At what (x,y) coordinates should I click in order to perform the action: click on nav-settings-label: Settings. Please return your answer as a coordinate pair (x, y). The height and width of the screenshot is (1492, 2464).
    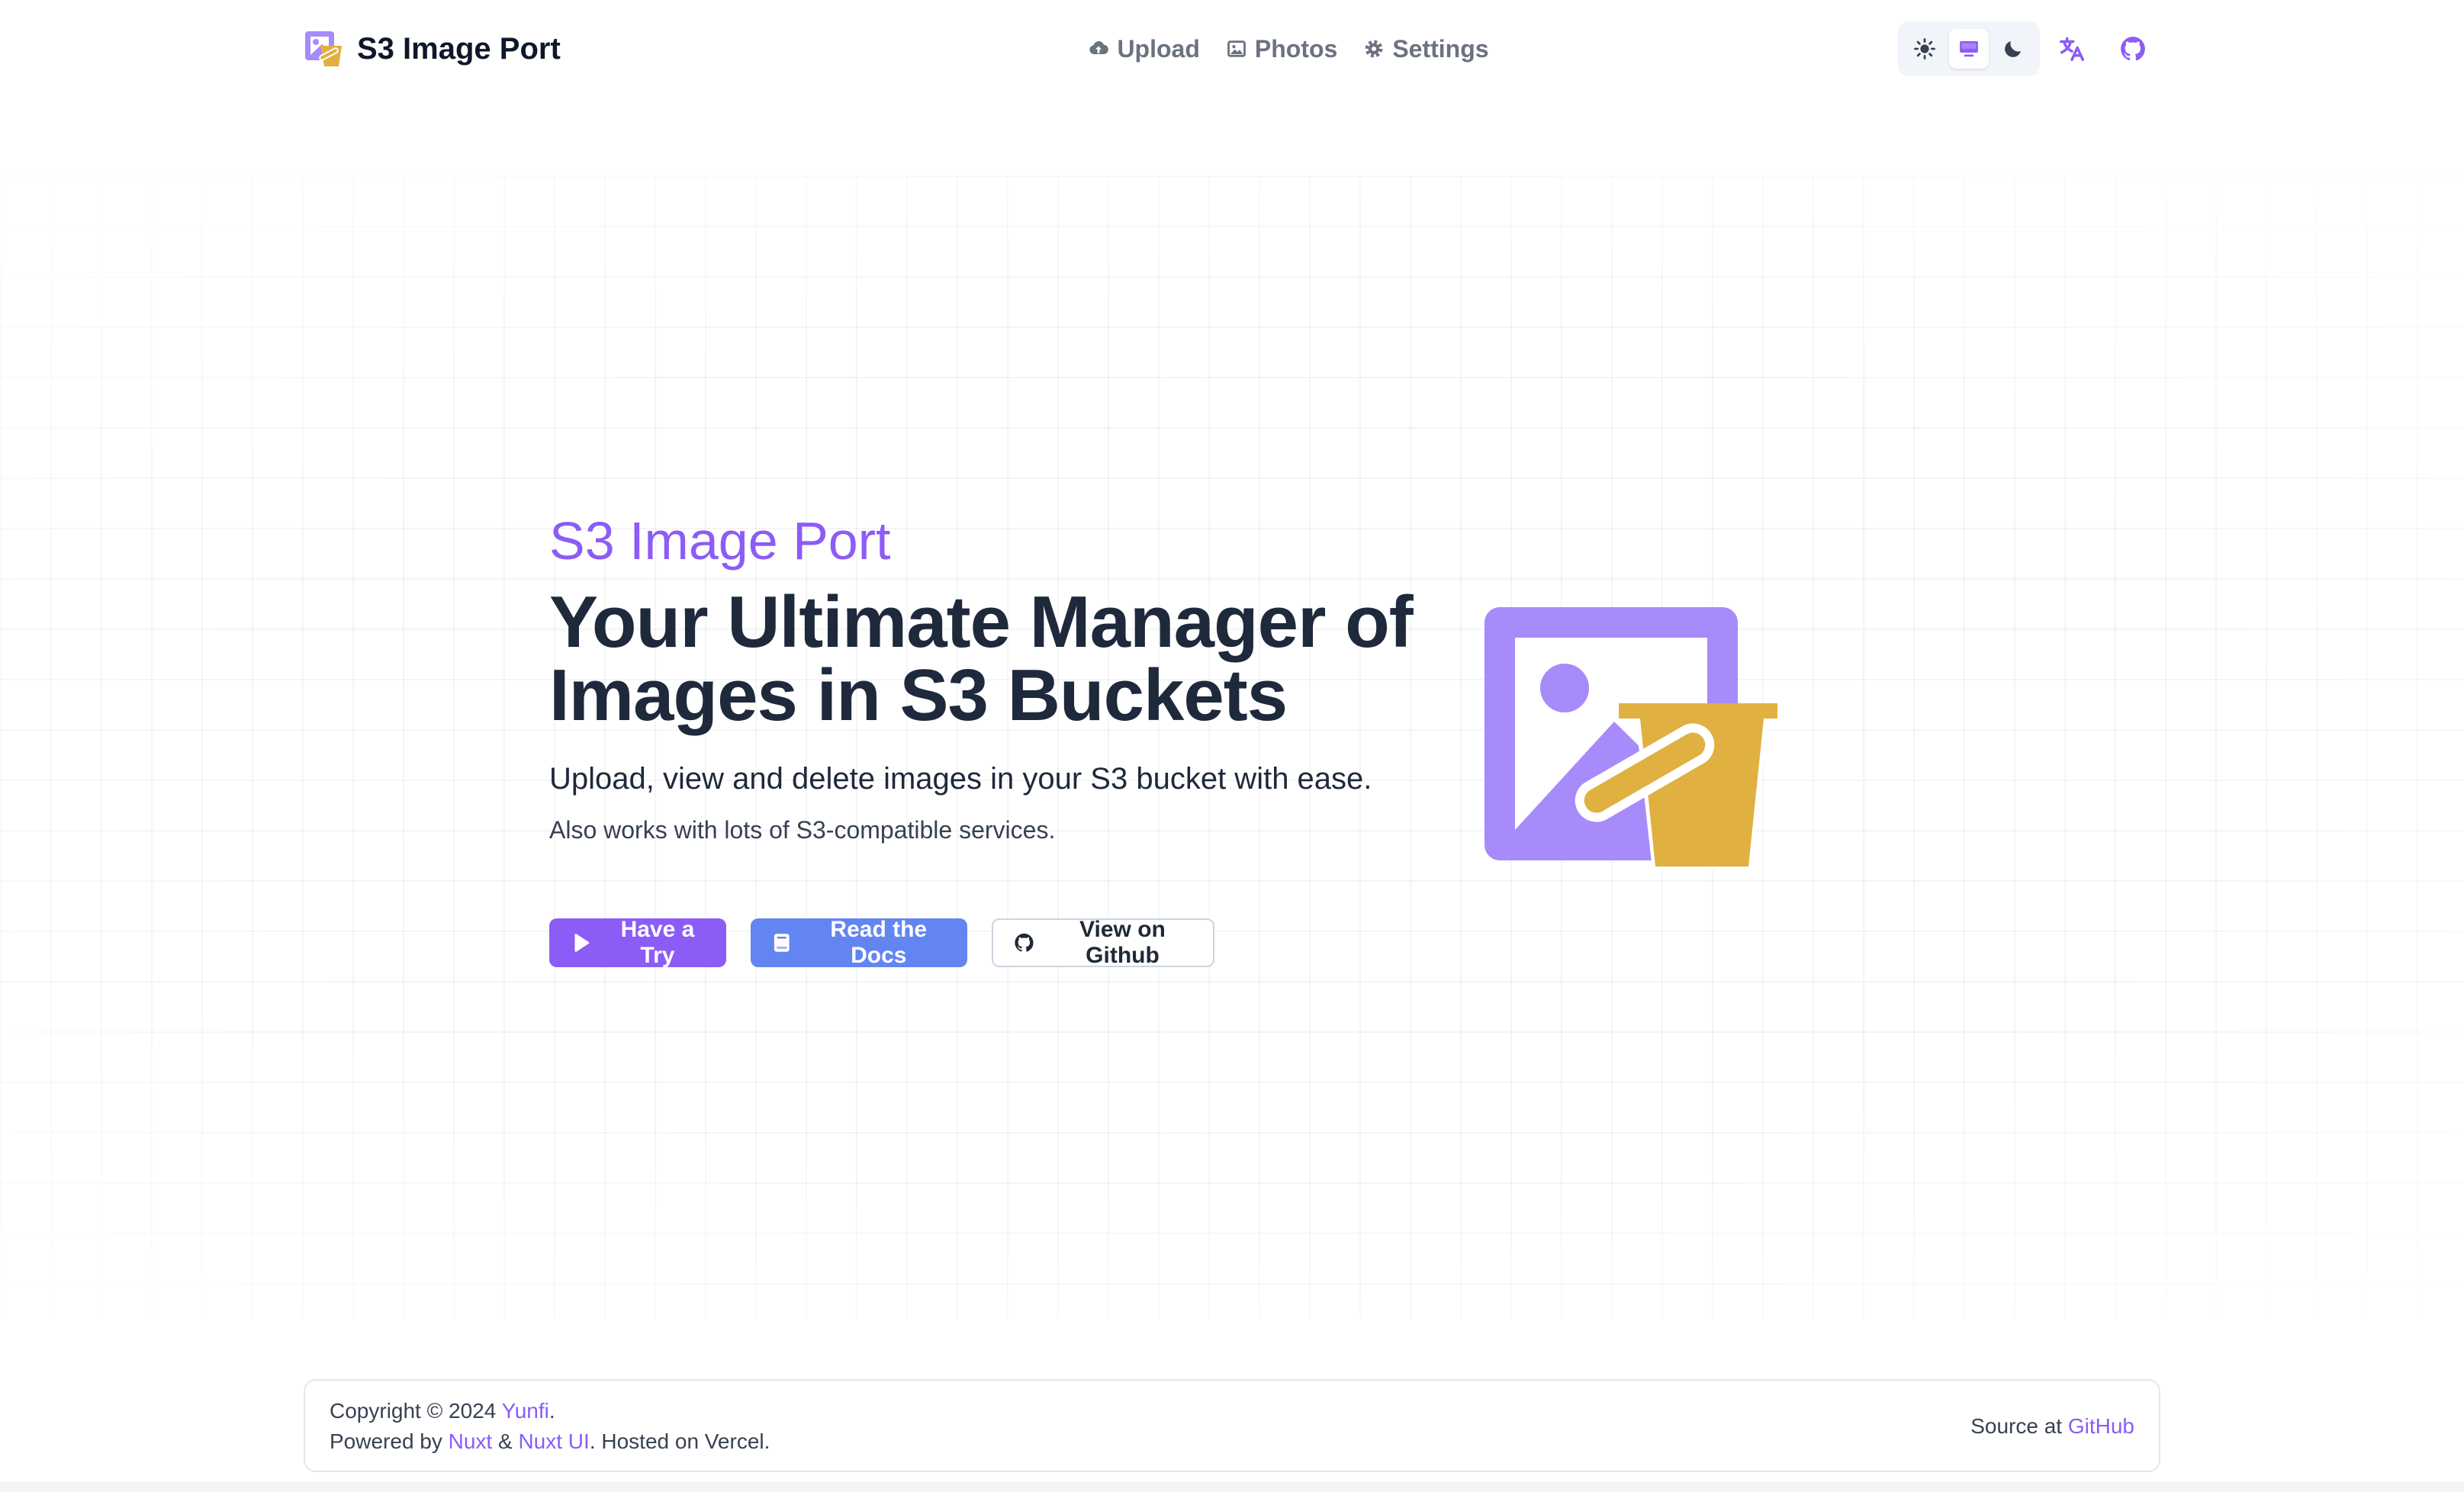
    Looking at the image, I should click on (1440, 48).